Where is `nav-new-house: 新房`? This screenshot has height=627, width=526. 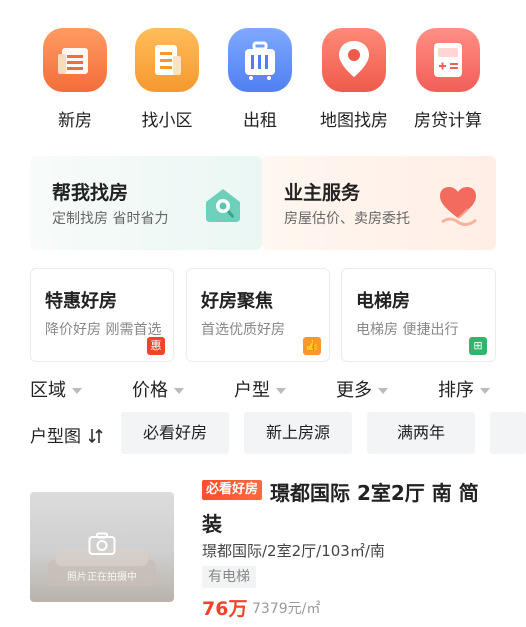 nav-new-house: 新房 is located at coordinates (75, 79).